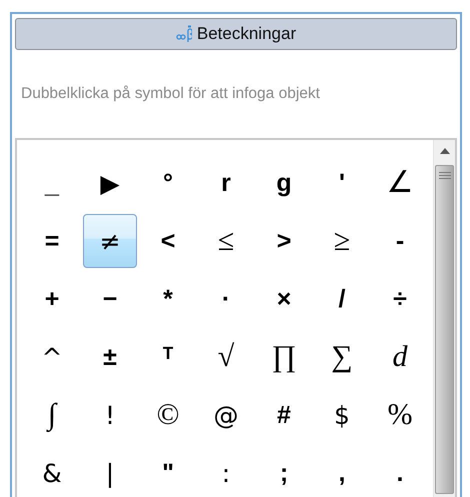 The width and height of the screenshot is (470, 497). I want to click on symbol-button: ., so click(400, 471).